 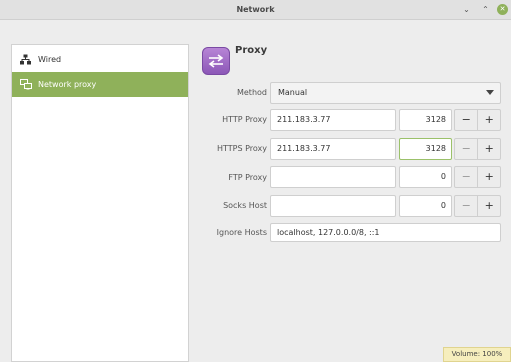 I want to click on ignore-hosts-label: Ignore Hosts, so click(x=241, y=232).